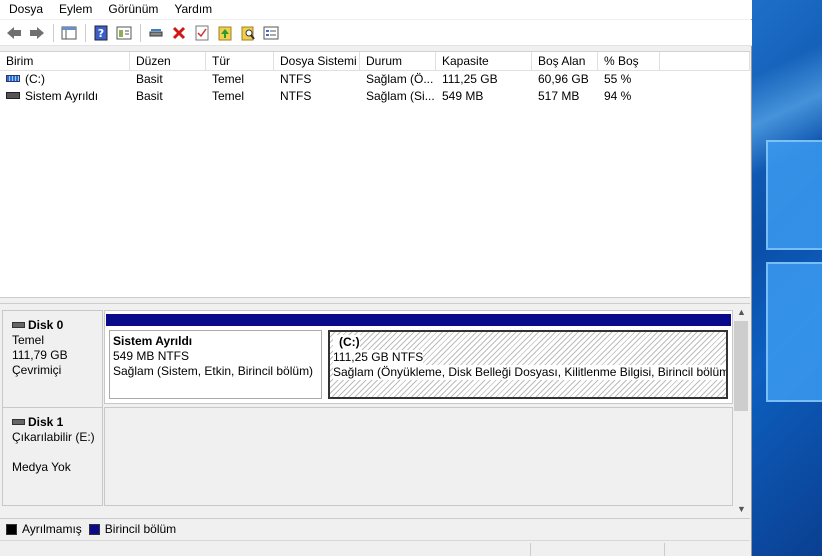 This screenshot has height=556, width=822. I want to click on status-bar, so click(375, 548).